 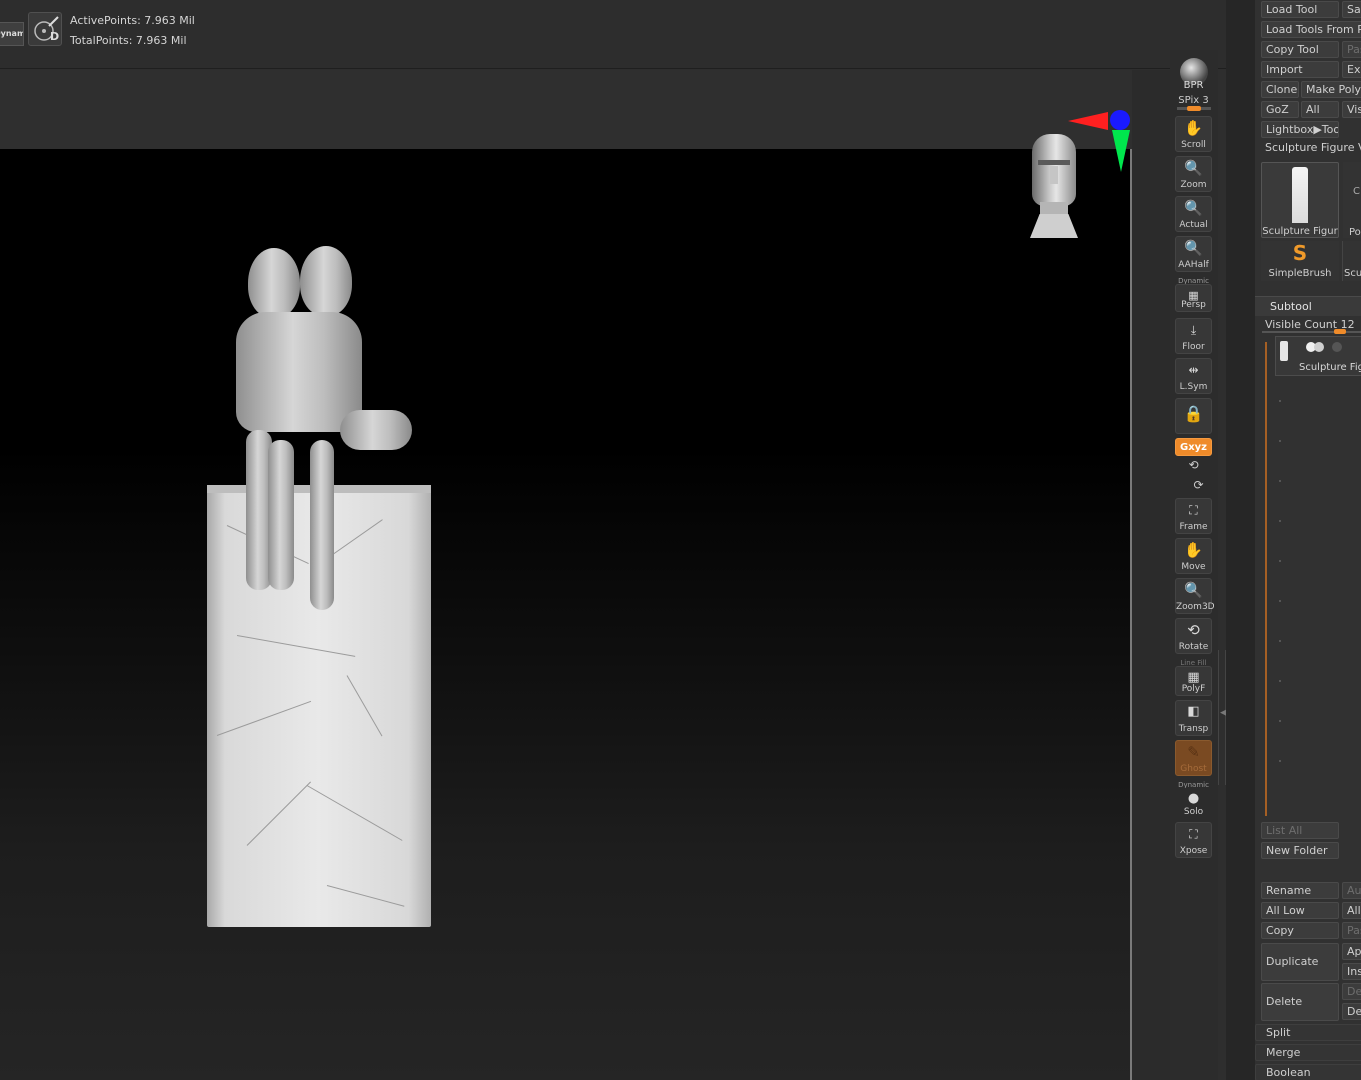 I want to click on simplebrush-button: S SimpleBrush, so click(x=1300, y=261).